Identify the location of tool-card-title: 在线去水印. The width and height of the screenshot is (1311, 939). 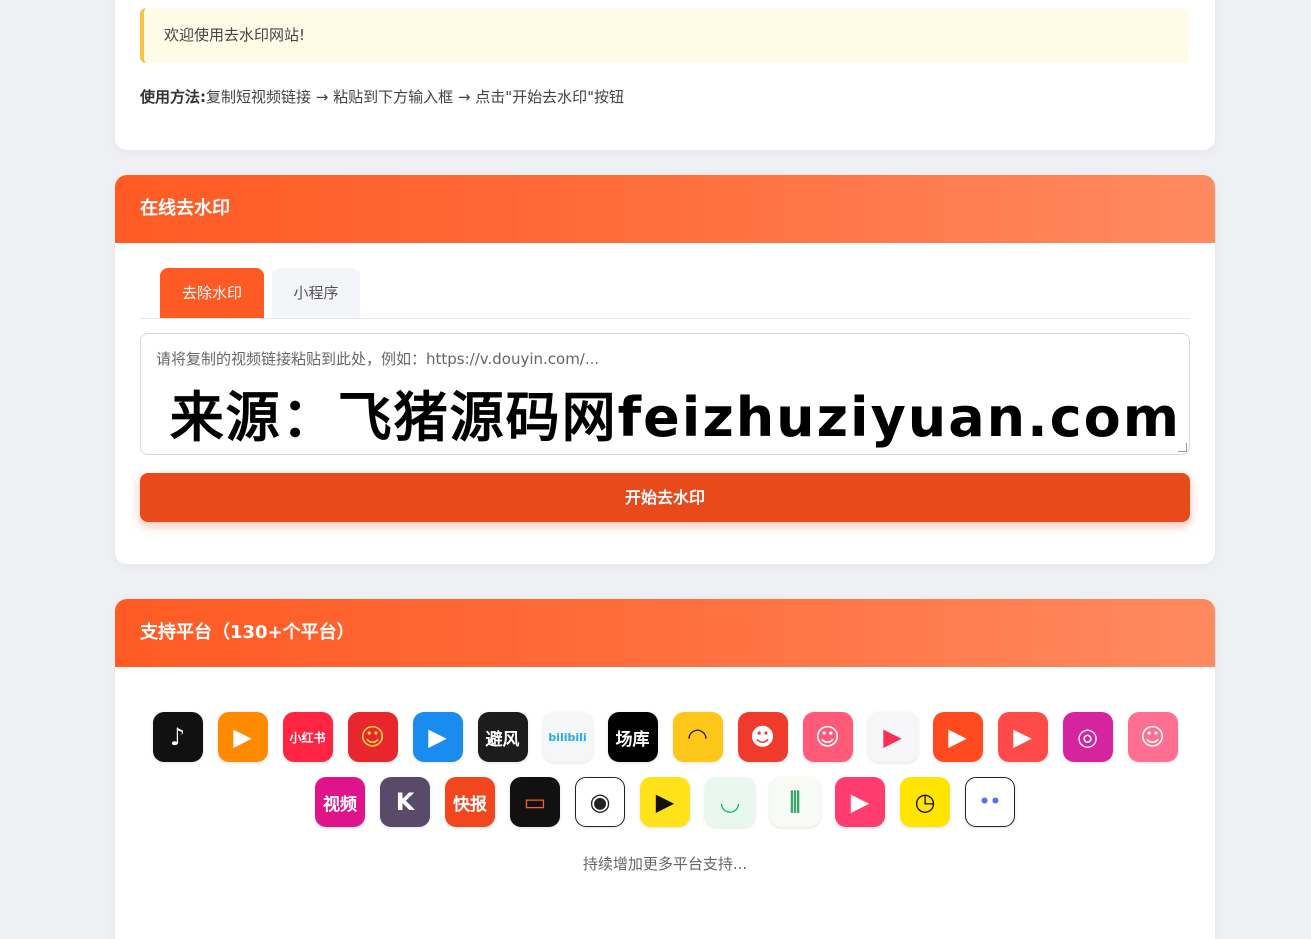
(665, 209).